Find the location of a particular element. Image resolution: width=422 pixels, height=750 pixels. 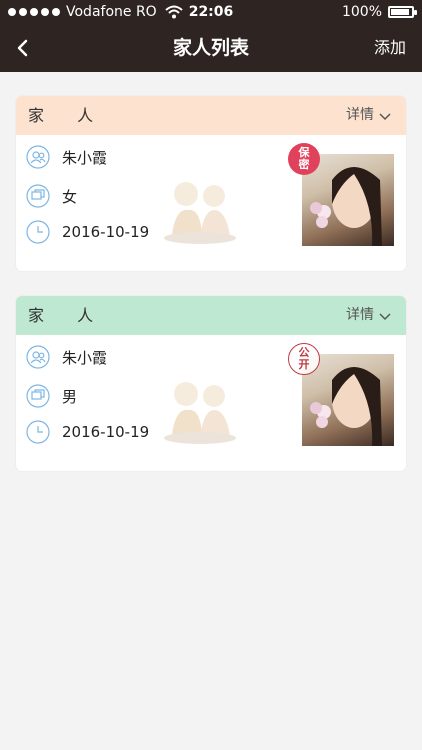

add-button: 添加 is located at coordinates (390, 48).